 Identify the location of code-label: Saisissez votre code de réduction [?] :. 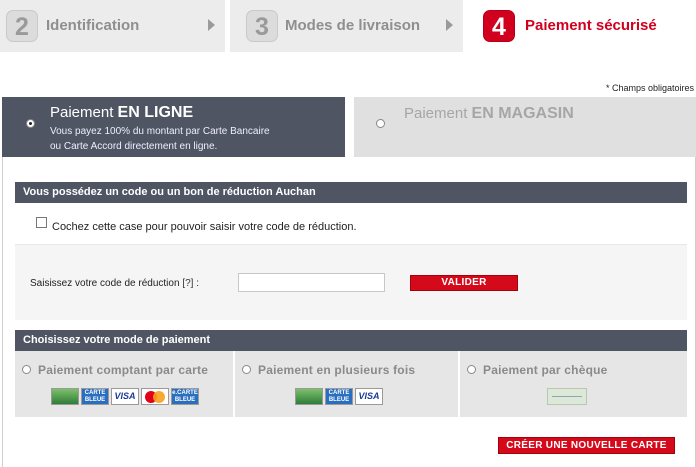
(114, 283).